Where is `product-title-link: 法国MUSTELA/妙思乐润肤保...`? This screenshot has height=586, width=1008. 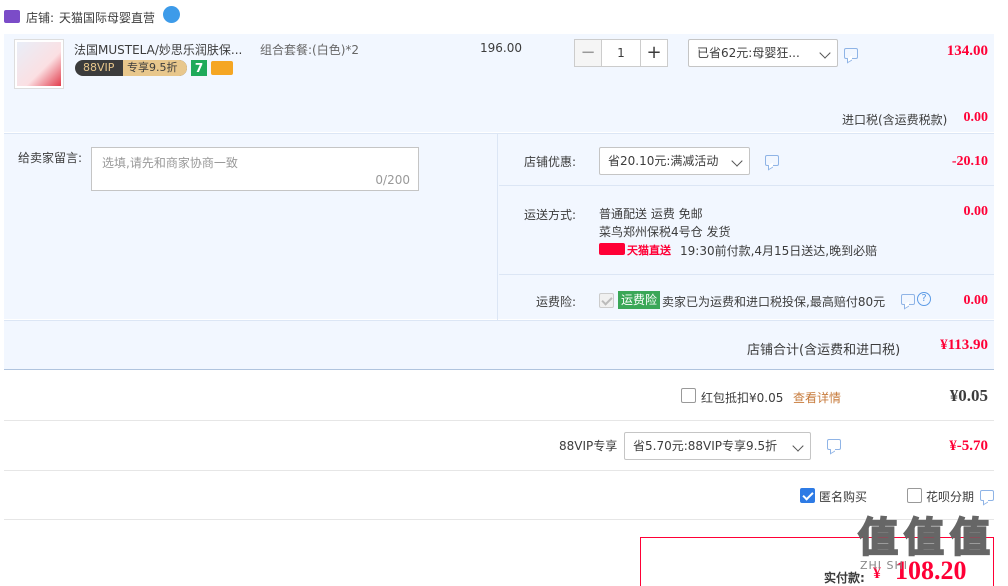
product-title-link: 法国MUSTELA/妙思乐润肤保... is located at coordinates (164, 49).